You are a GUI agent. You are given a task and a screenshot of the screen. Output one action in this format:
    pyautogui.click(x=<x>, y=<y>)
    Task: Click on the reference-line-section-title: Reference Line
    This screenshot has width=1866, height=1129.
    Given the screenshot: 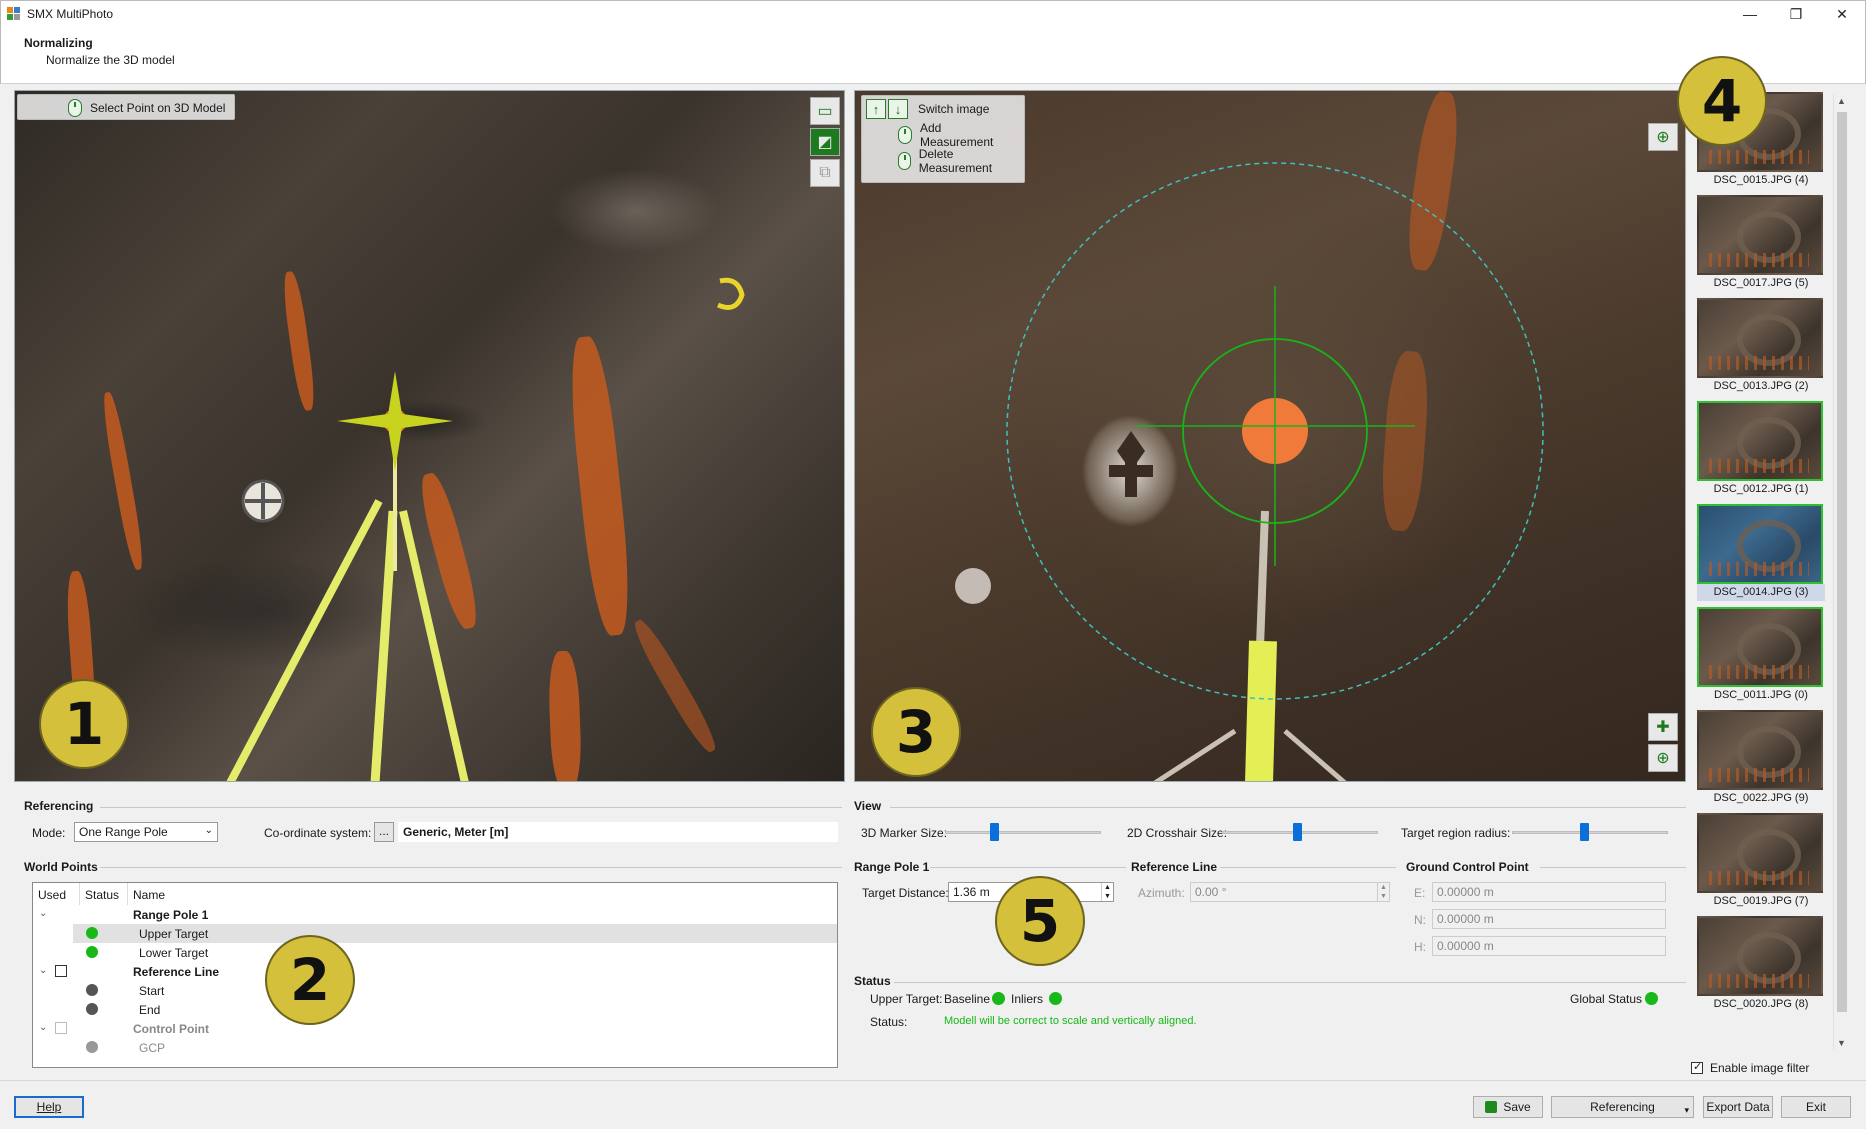 What is the action you would take?
    pyautogui.click(x=1174, y=867)
    